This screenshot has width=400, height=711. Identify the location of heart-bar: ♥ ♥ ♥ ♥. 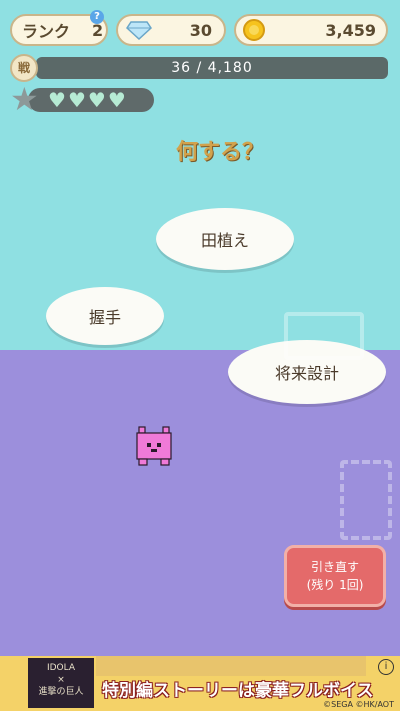
(91, 100).